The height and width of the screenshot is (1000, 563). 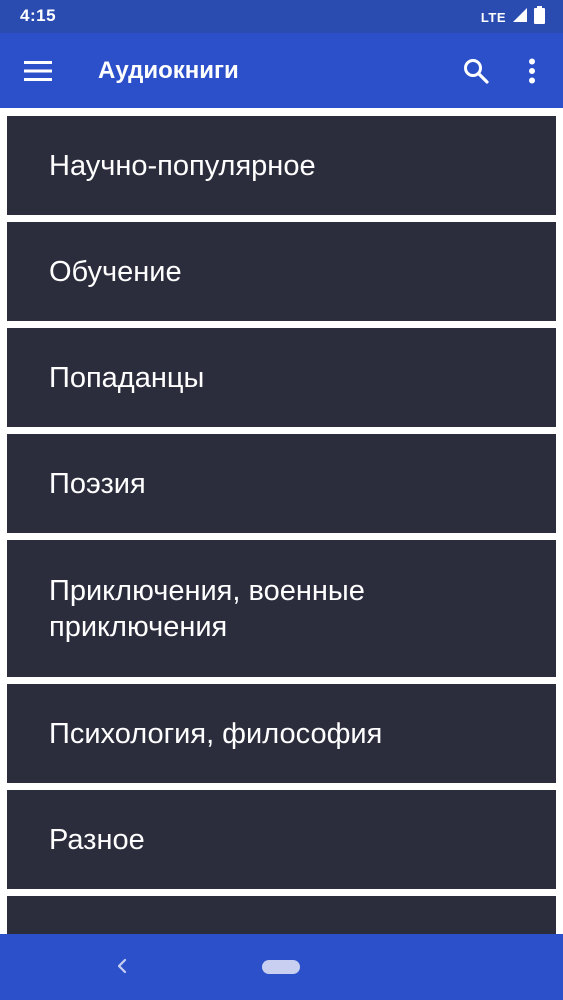 I want to click on category-item: Психология, философия, so click(x=281, y=733).